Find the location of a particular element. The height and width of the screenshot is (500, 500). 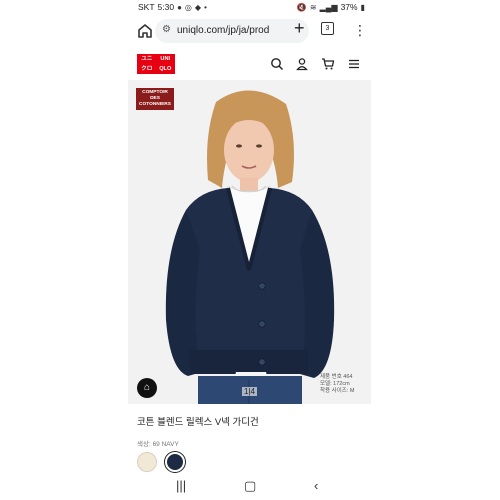

signal-icon: ▂▄▆ is located at coordinates (328, 7).